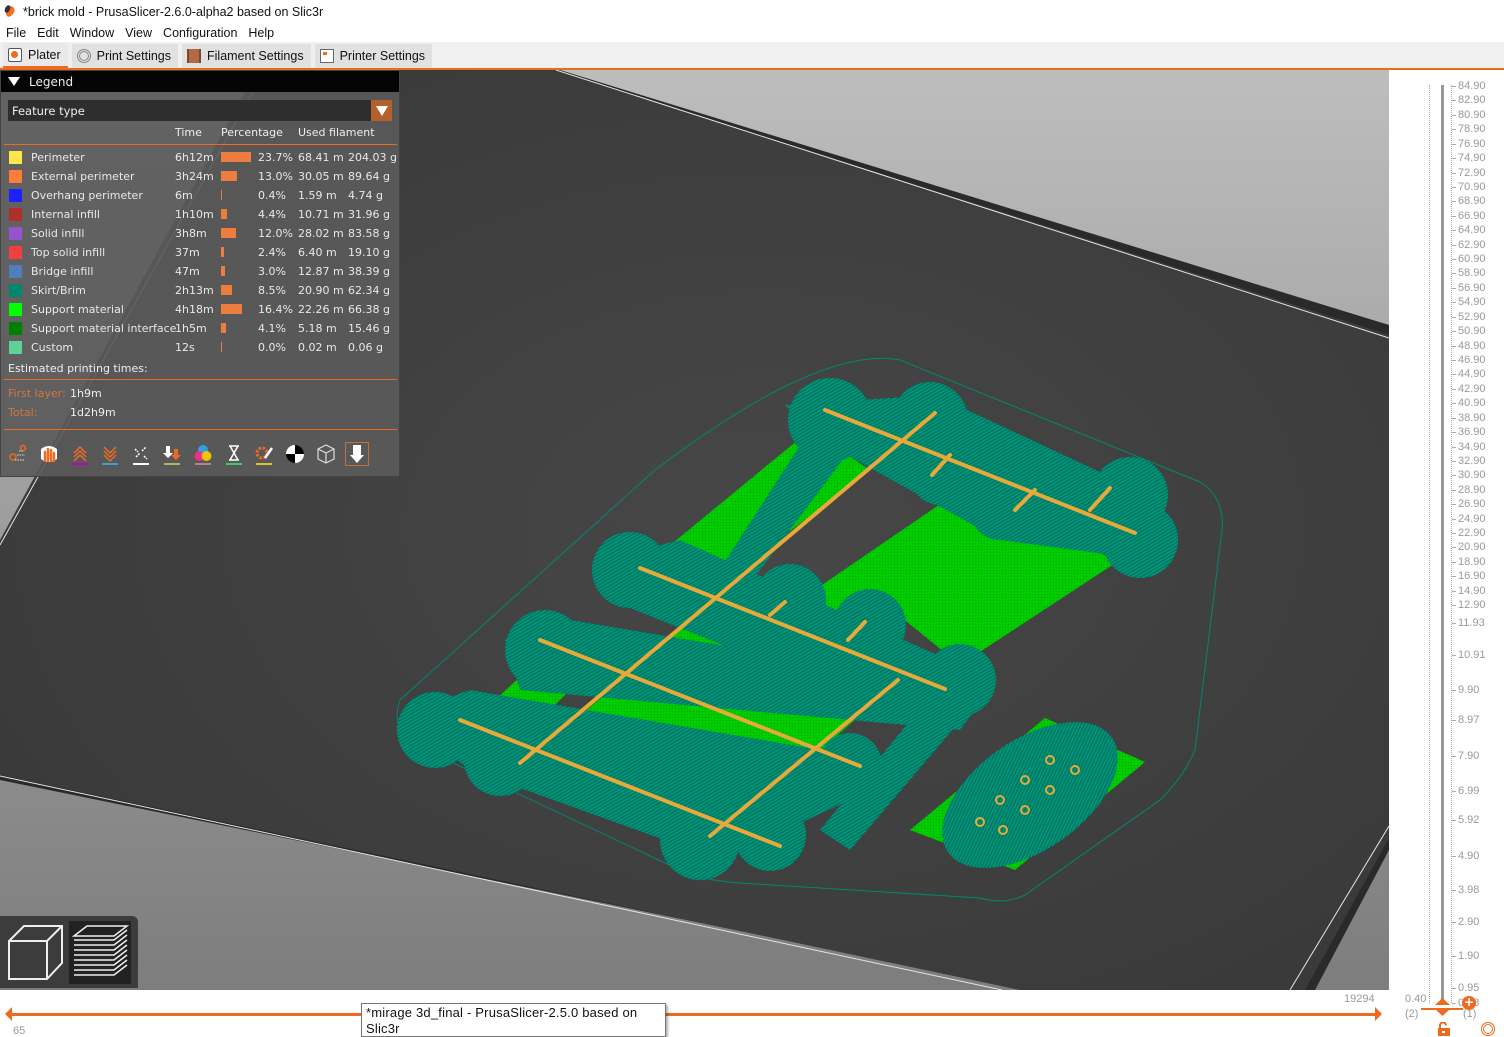 The height and width of the screenshot is (1037, 1504). What do you see at coordinates (1431, 544) in the screenshot?
I see `layer-ticks-left` at bounding box center [1431, 544].